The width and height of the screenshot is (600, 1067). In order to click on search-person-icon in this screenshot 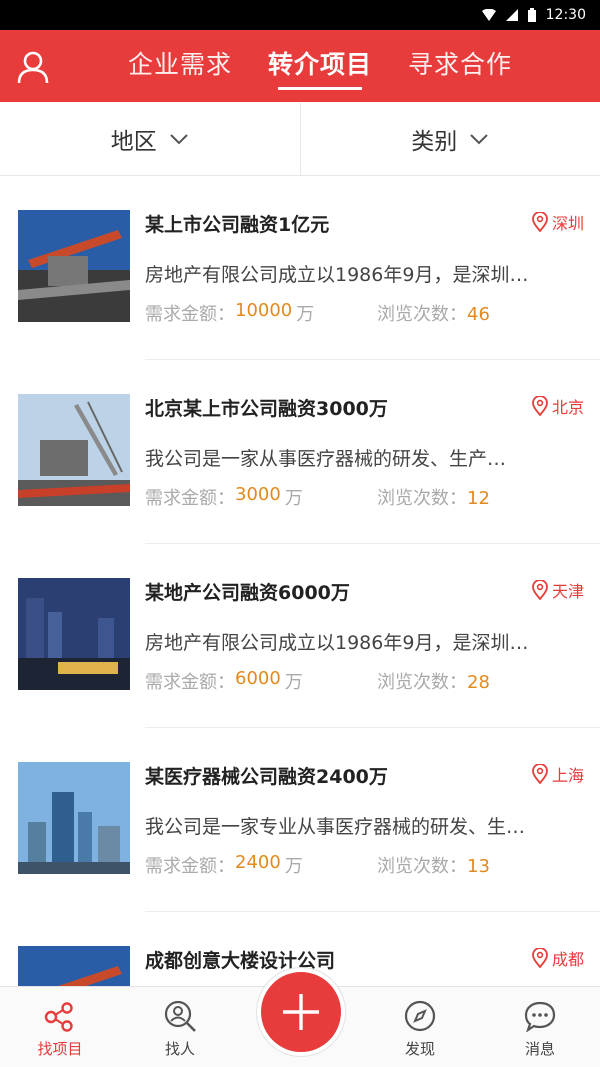, I will do `click(180, 1016)`.